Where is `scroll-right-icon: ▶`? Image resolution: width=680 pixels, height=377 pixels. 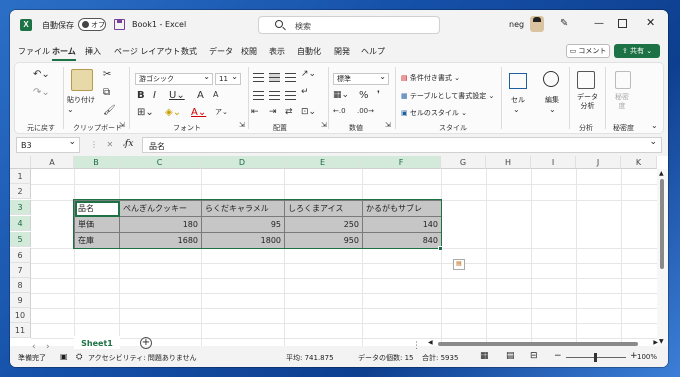 scroll-right-icon: ▶ is located at coordinates (655, 342).